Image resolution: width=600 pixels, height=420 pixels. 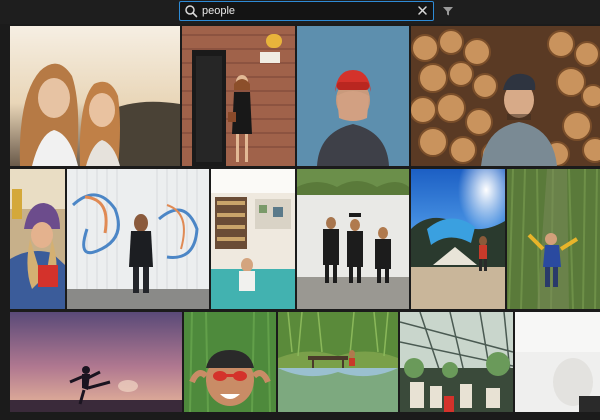 I want to click on close-icon, so click(x=422, y=10).